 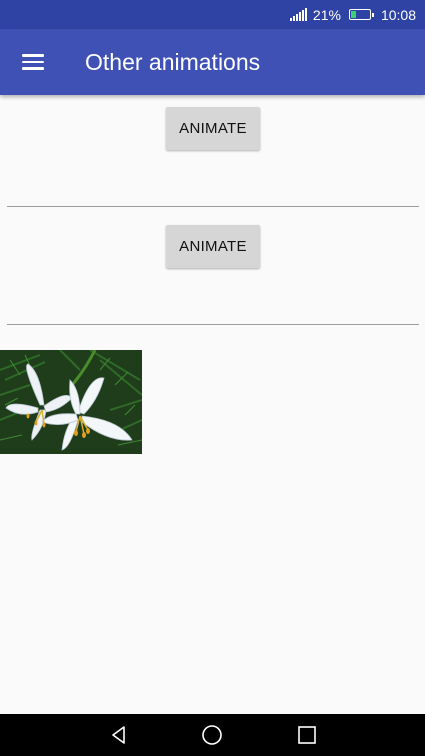 I want to click on status-time: 10:08, so click(x=398, y=14).